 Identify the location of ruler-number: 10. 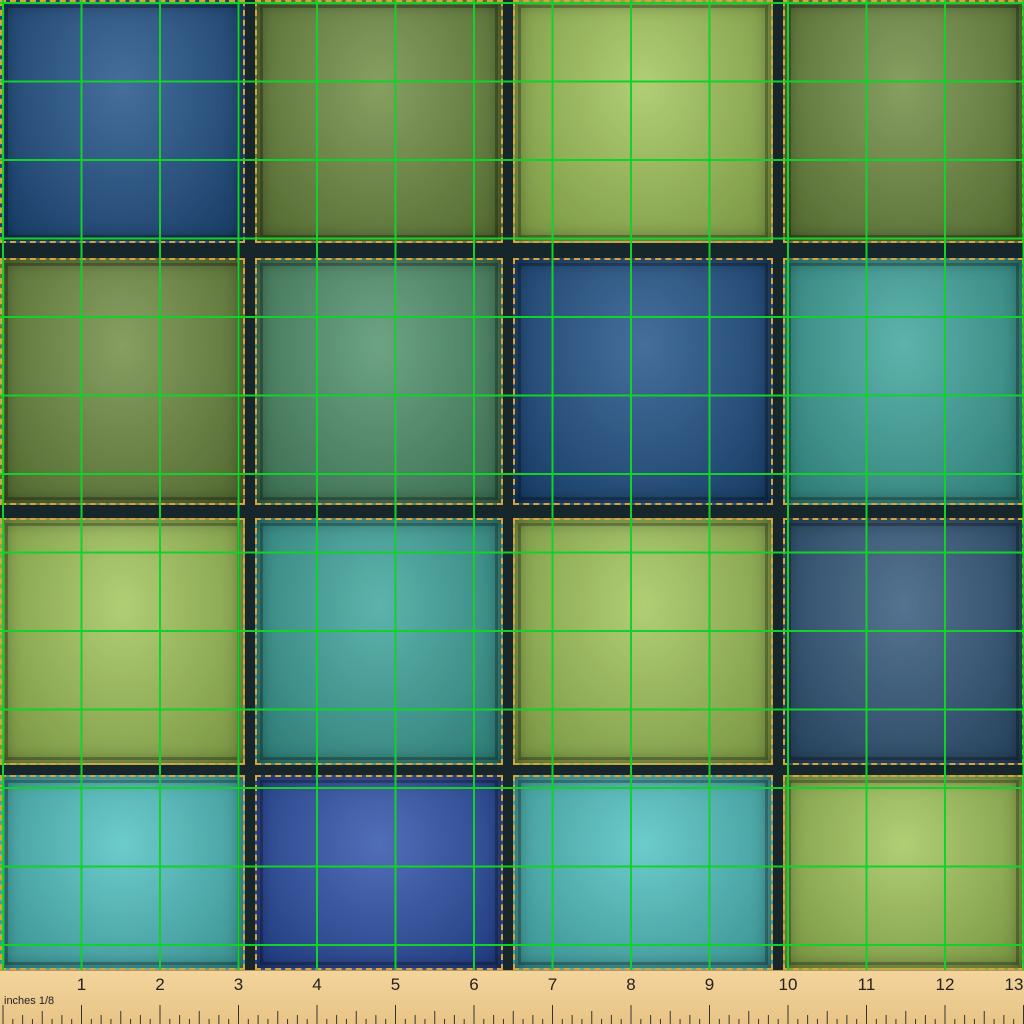
(788, 984).